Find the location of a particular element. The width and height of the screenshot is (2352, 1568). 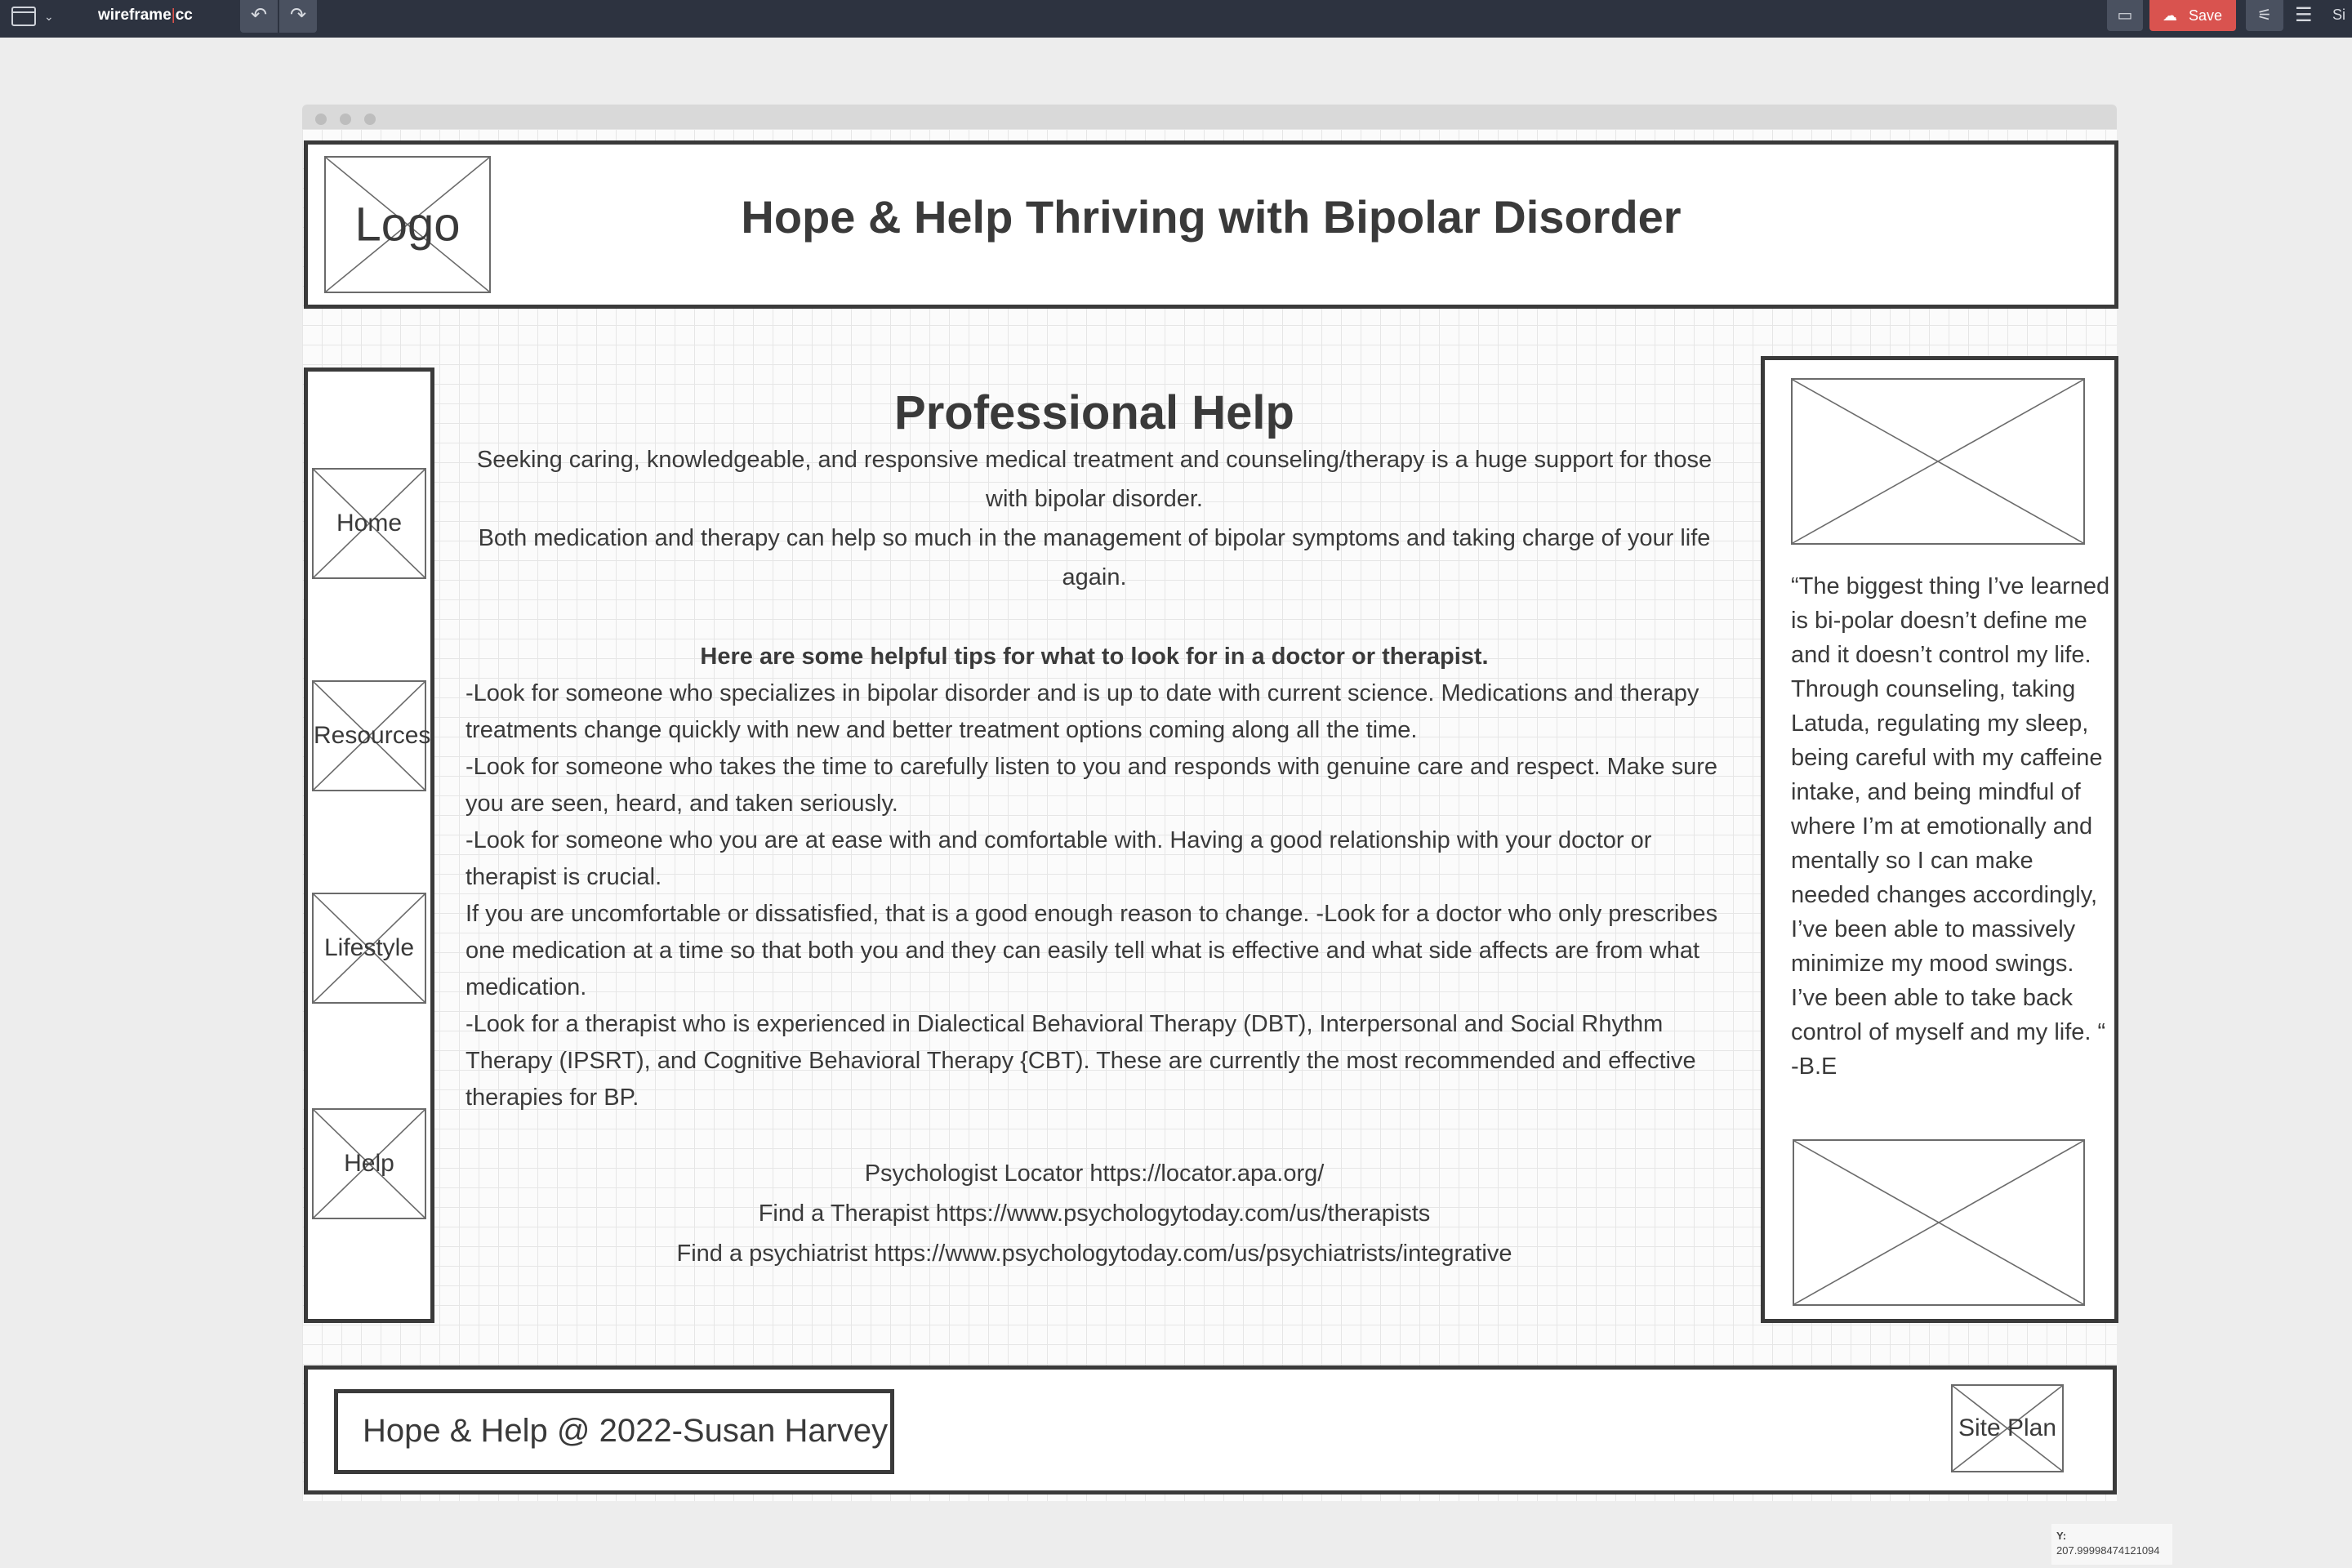

y-value: 207.99998474121094 is located at coordinates (2108, 1550).